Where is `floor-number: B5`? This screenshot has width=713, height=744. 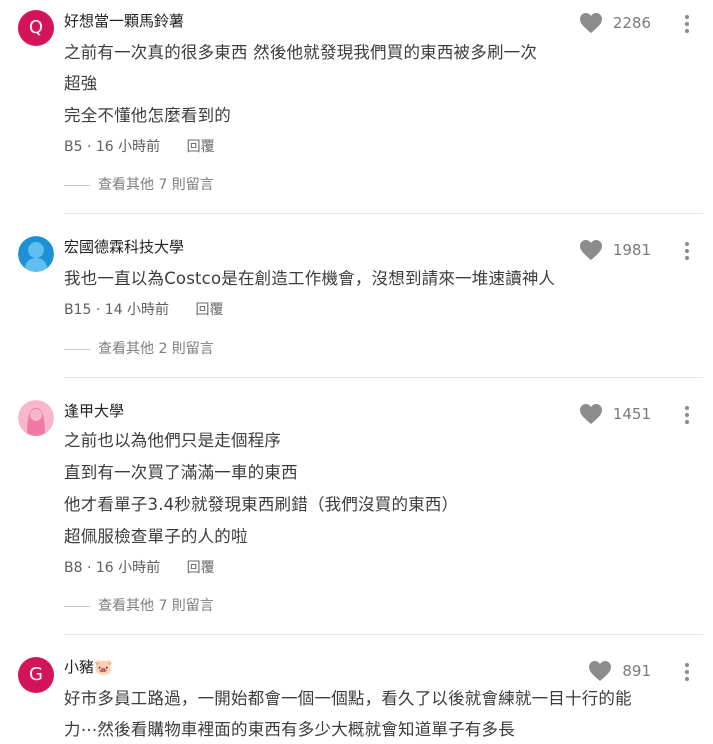 floor-number: B5 is located at coordinates (73, 147).